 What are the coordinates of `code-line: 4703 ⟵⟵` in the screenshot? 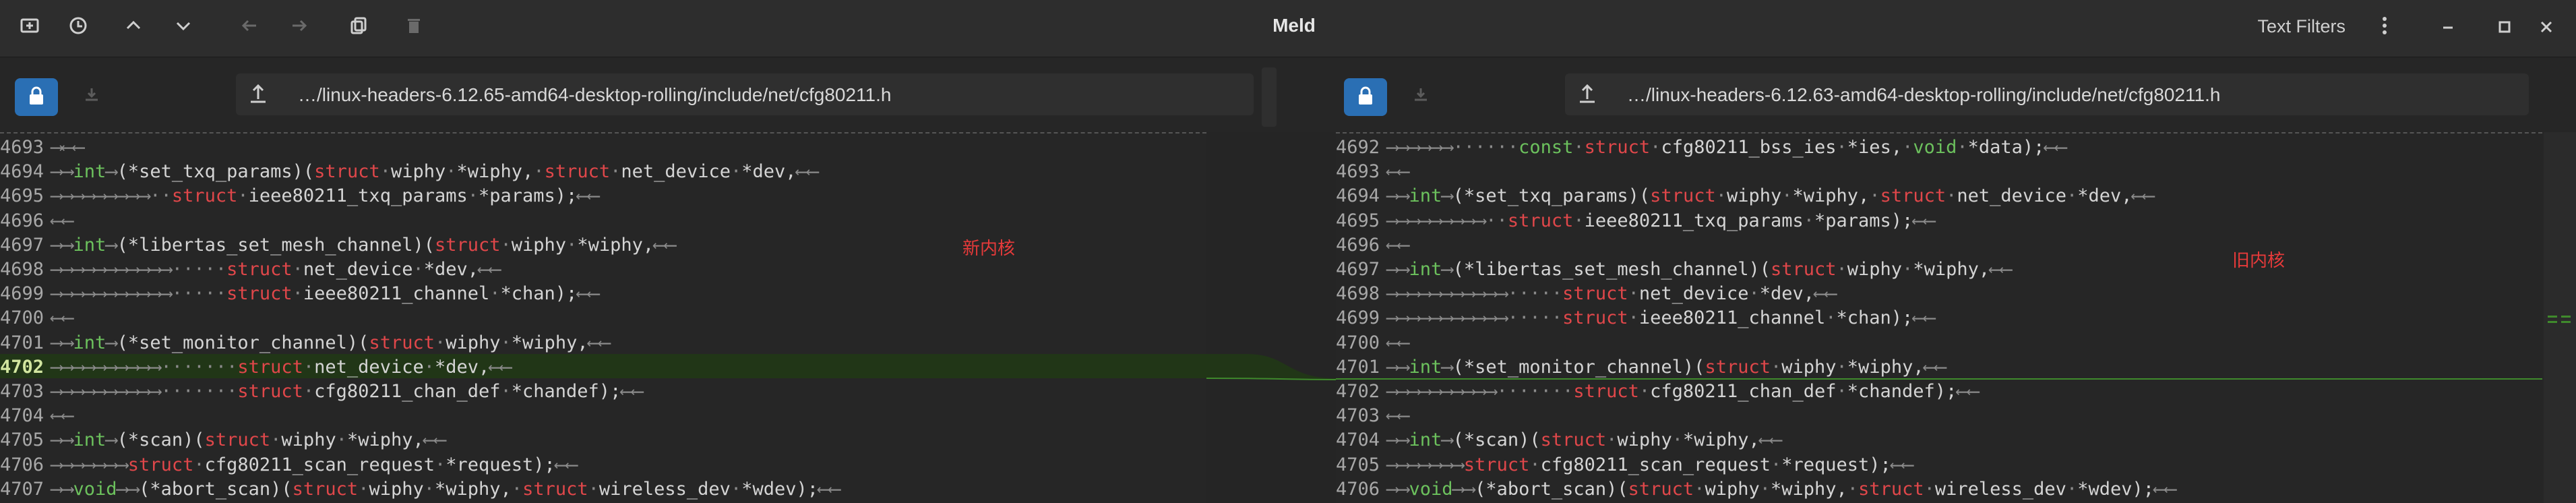 It's located at (1373, 416).